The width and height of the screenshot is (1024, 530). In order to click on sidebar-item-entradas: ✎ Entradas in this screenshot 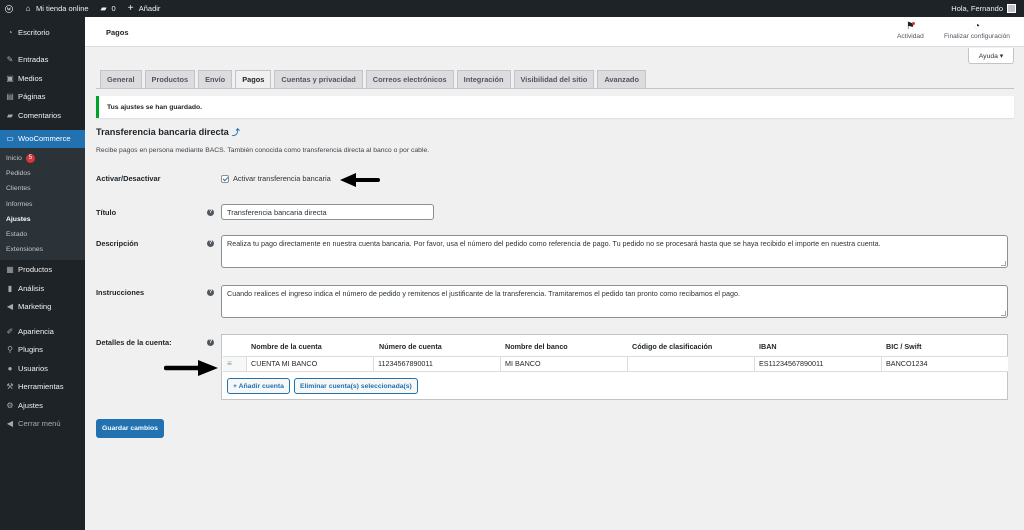, I will do `click(42, 60)`.